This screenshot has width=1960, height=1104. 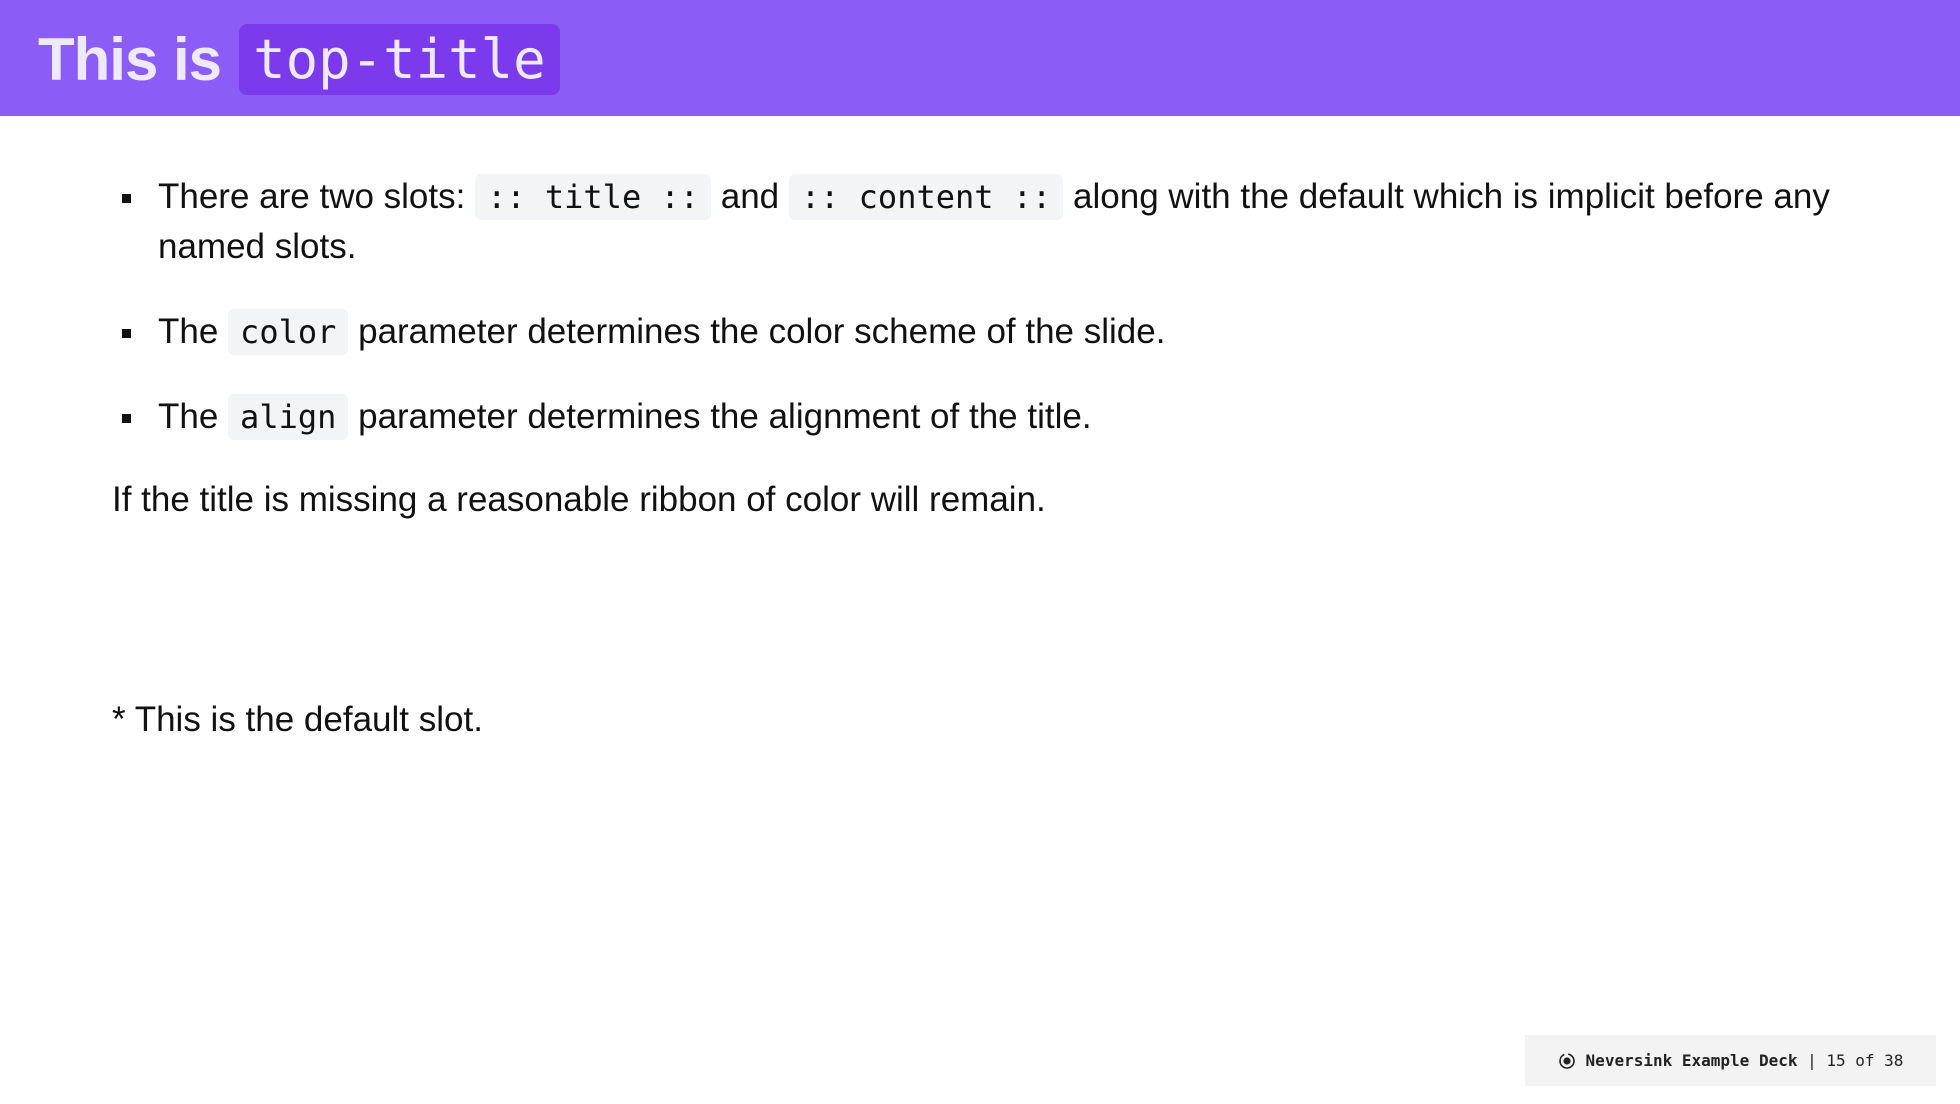 I want to click on inline-code: align, so click(x=288, y=417).